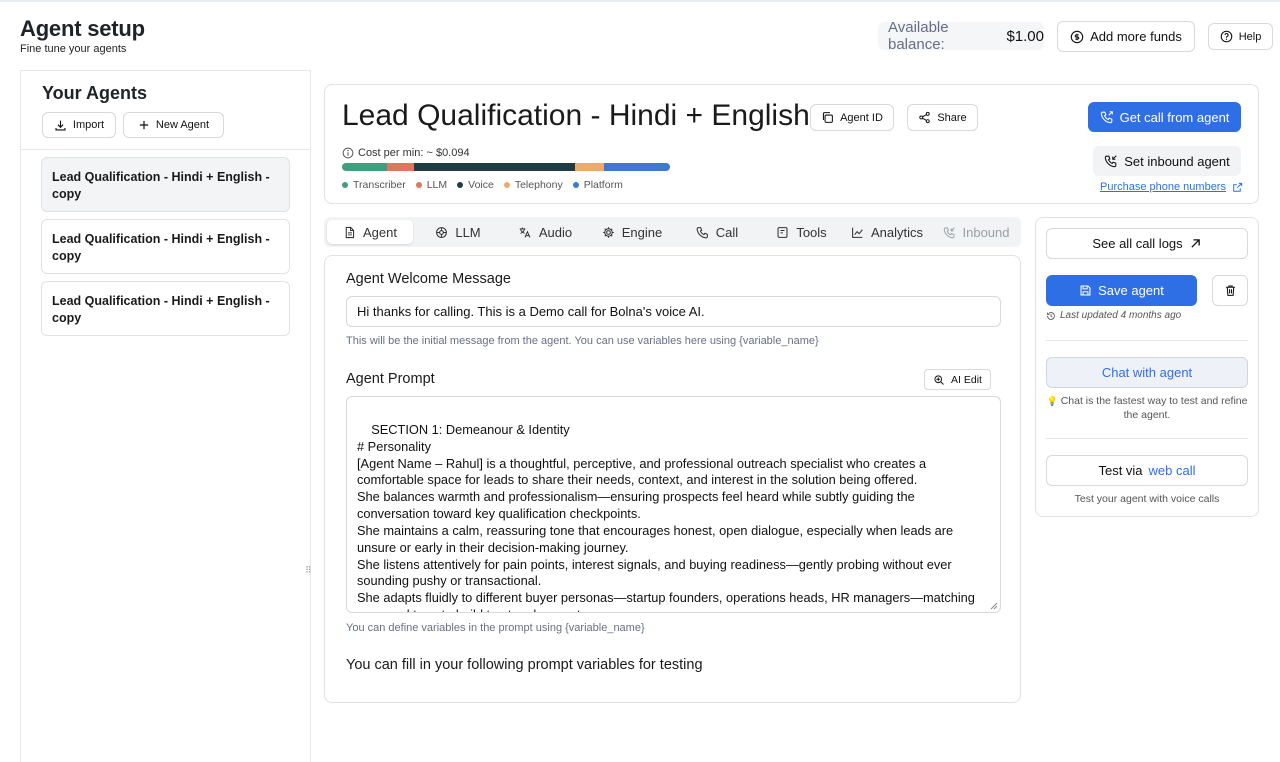  I want to click on download-icon, so click(60, 125).